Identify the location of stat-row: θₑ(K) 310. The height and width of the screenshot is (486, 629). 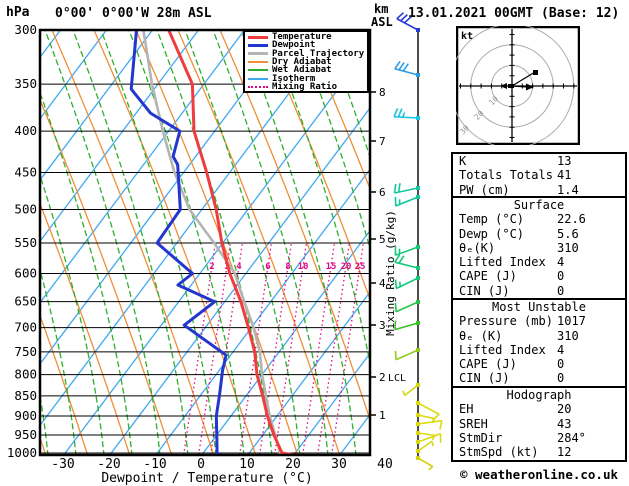
(539, 248).